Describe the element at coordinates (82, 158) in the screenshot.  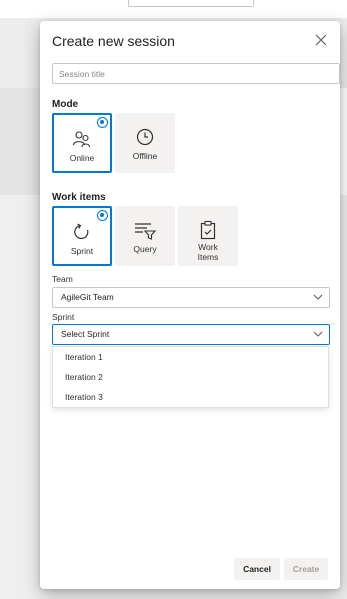
I see `mode-option-label: Online` at that location.